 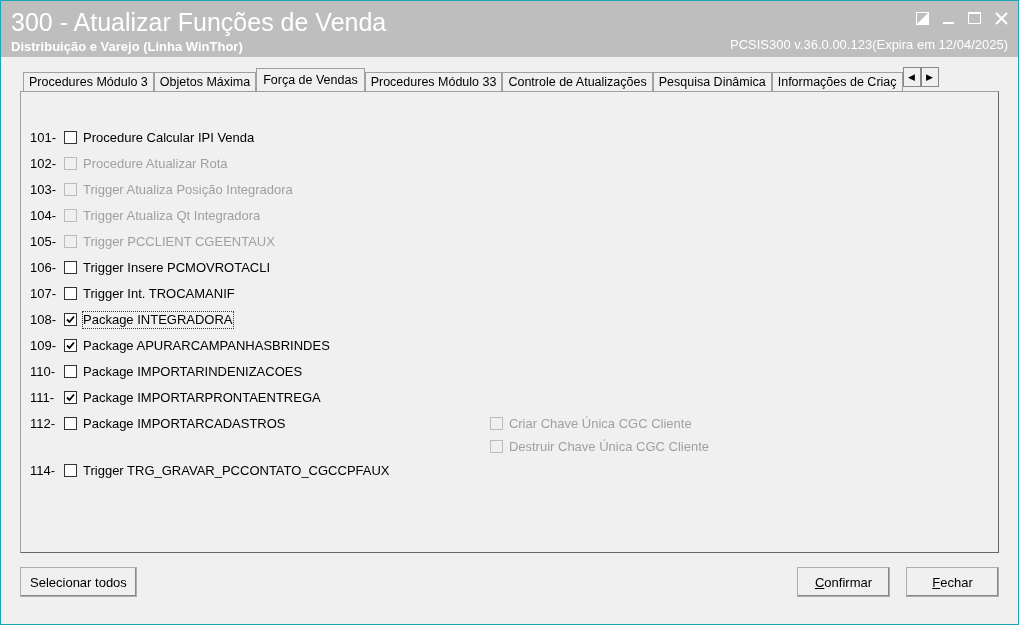 What do you see at coordinates (88, 81) in the screenshot?
I see `tab: Procedures Módulo 3` at bounding box center [88, 81].